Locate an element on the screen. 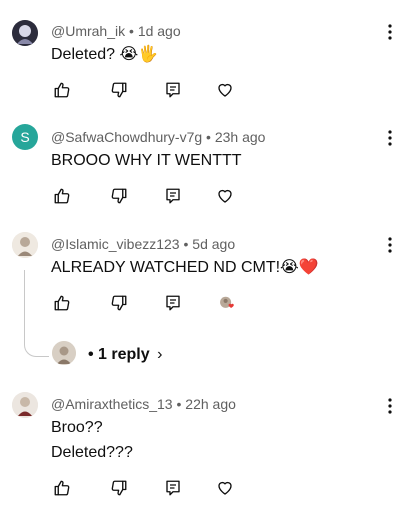  view-replies-button: • 1 reply › is located at coordinates (125, 355).